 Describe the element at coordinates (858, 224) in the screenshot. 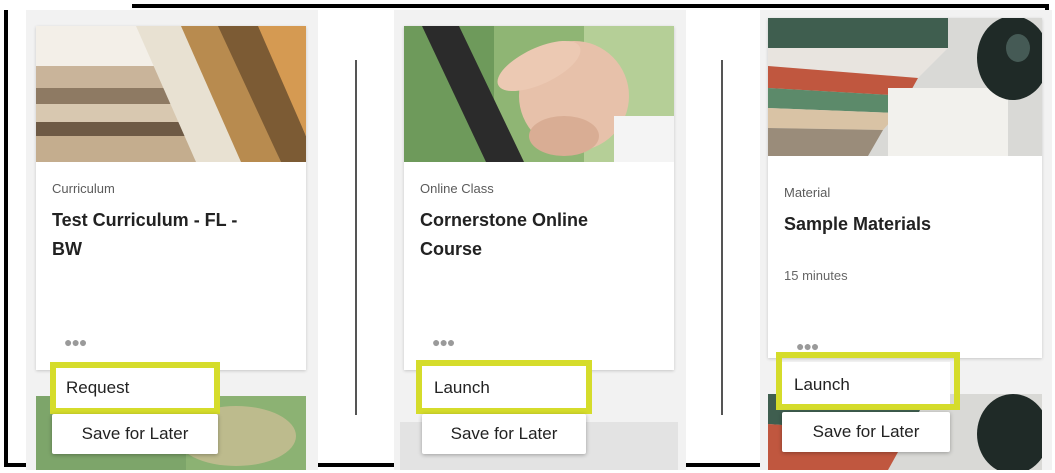

I see `card-title-line-1: Sample Materials` at that location.